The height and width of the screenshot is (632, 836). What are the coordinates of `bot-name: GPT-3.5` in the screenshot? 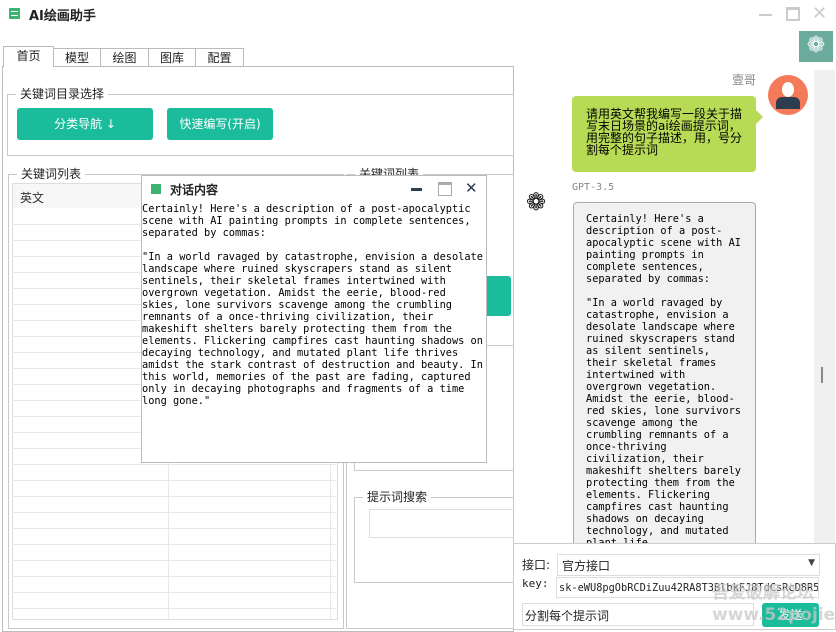 It's located at (593, 187).